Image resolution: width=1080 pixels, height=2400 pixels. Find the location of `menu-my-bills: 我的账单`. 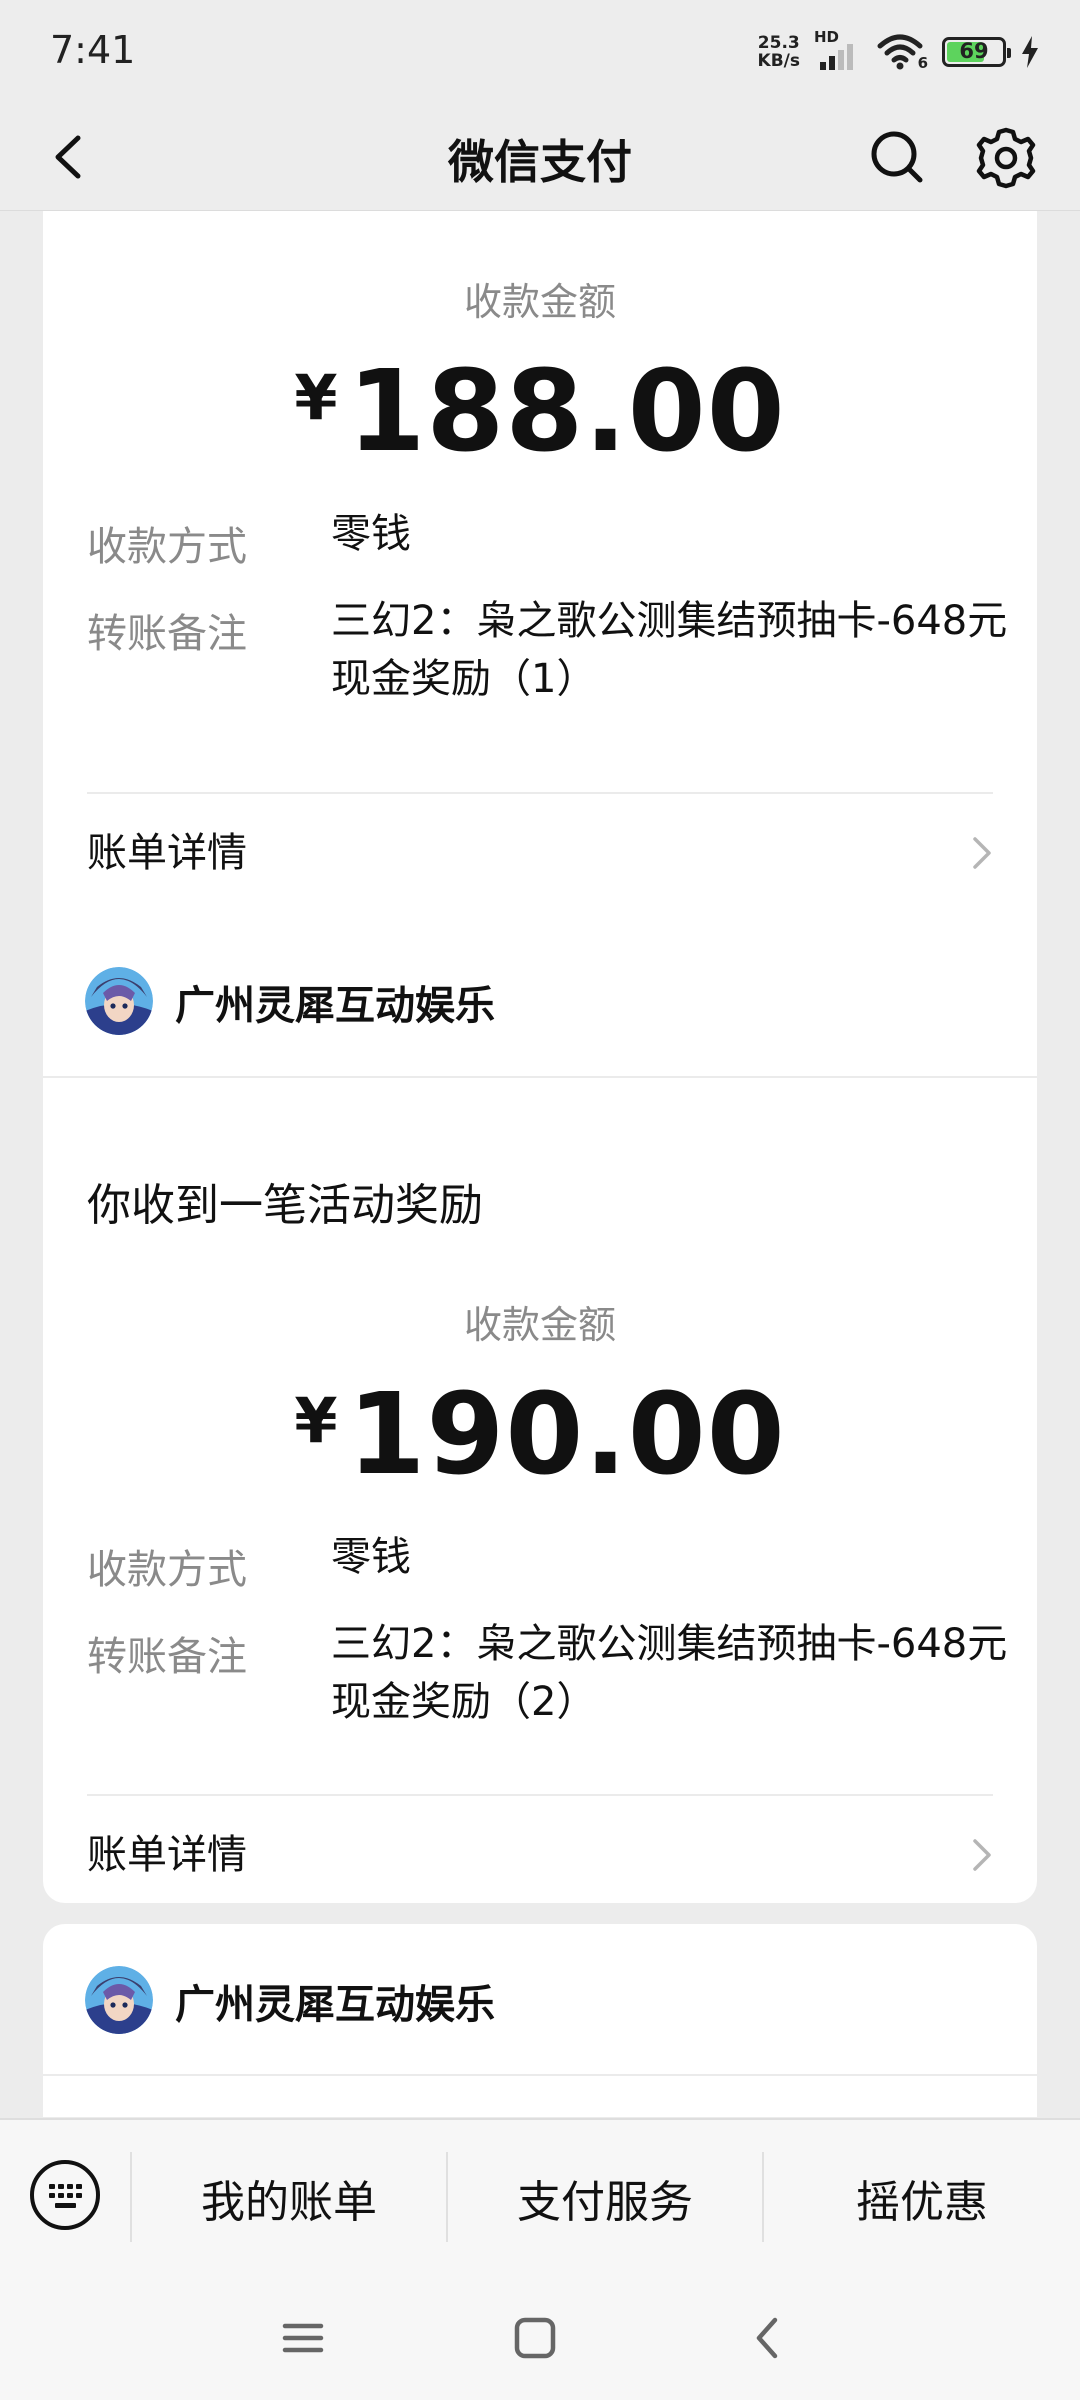

menu-my-bills: 我的账单 is located at coordinates (289, 2198).